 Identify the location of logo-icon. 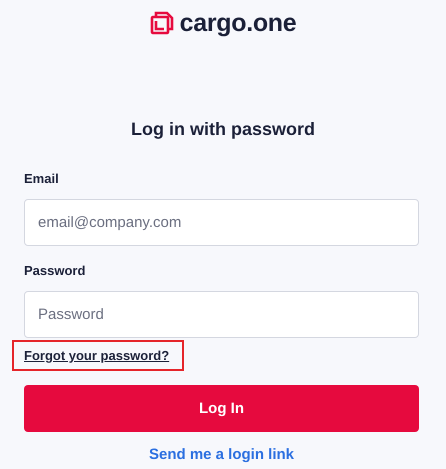
(162, 23).